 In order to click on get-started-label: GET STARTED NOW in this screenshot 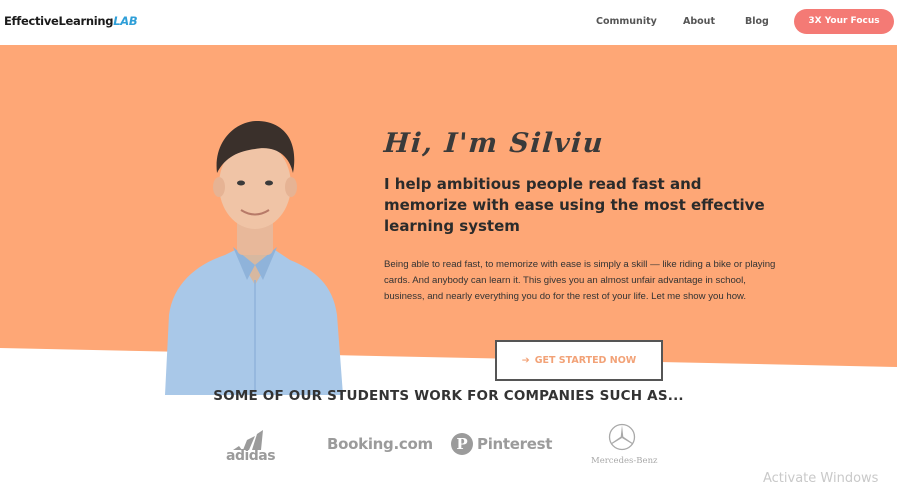, I will do `click(585, 360)`.